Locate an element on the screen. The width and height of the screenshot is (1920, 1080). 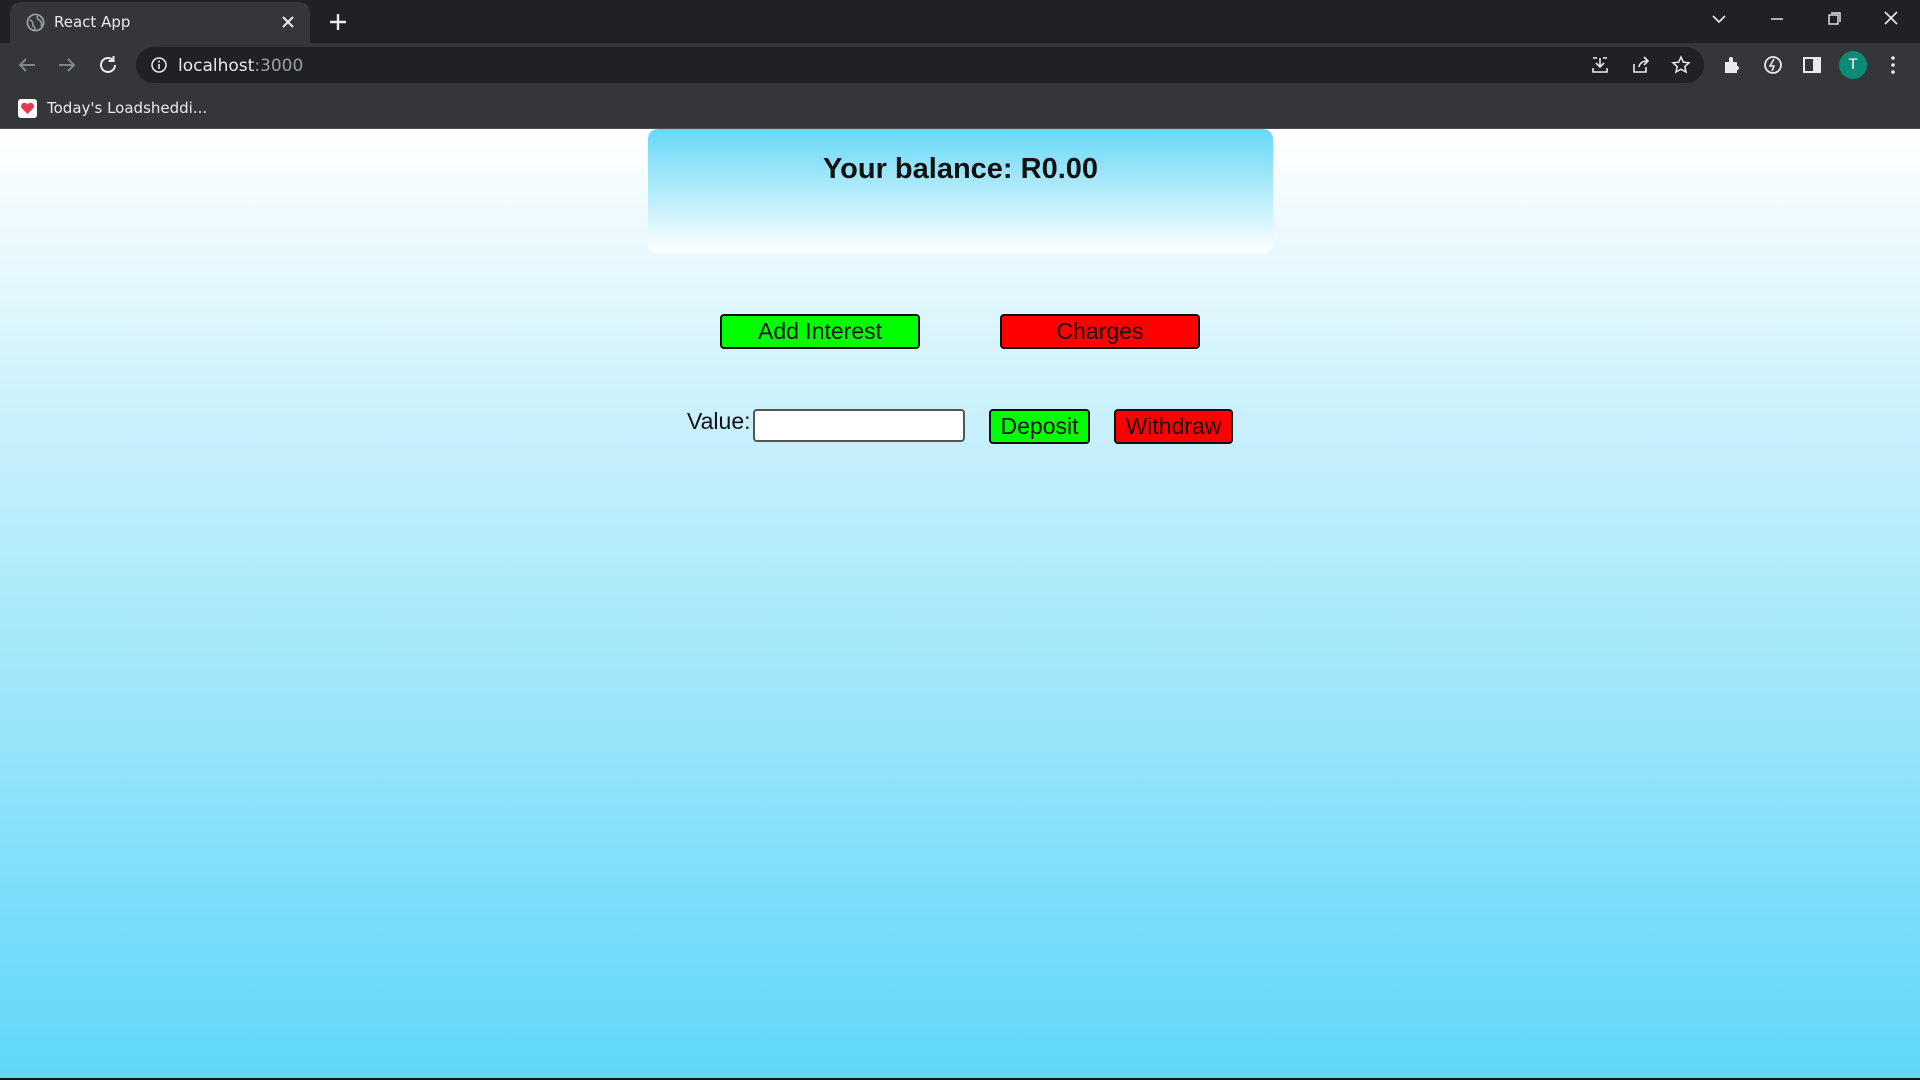
address-bar: localhost:3000 is located at coordinates (920, 65).